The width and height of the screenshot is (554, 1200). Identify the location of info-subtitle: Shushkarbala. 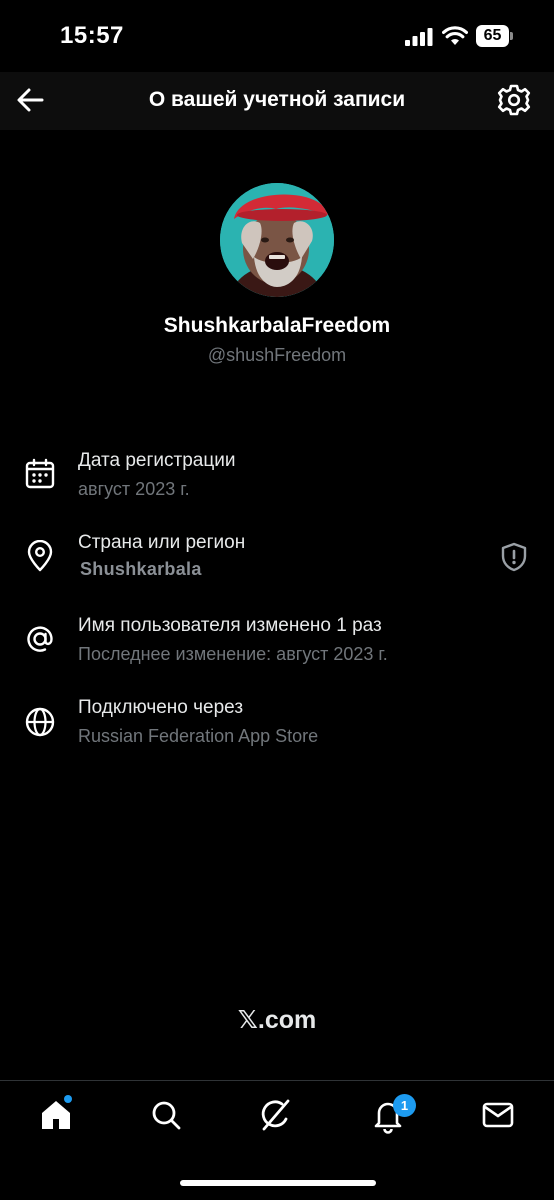
(141, 569).